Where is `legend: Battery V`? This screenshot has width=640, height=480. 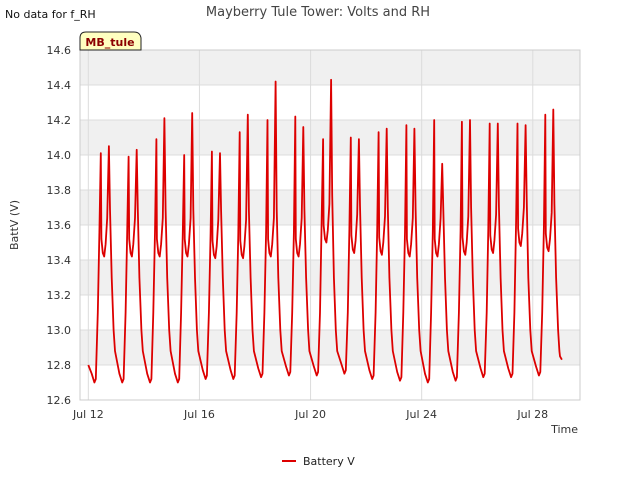
legend: Battery V is located at coordinates (318, 461).